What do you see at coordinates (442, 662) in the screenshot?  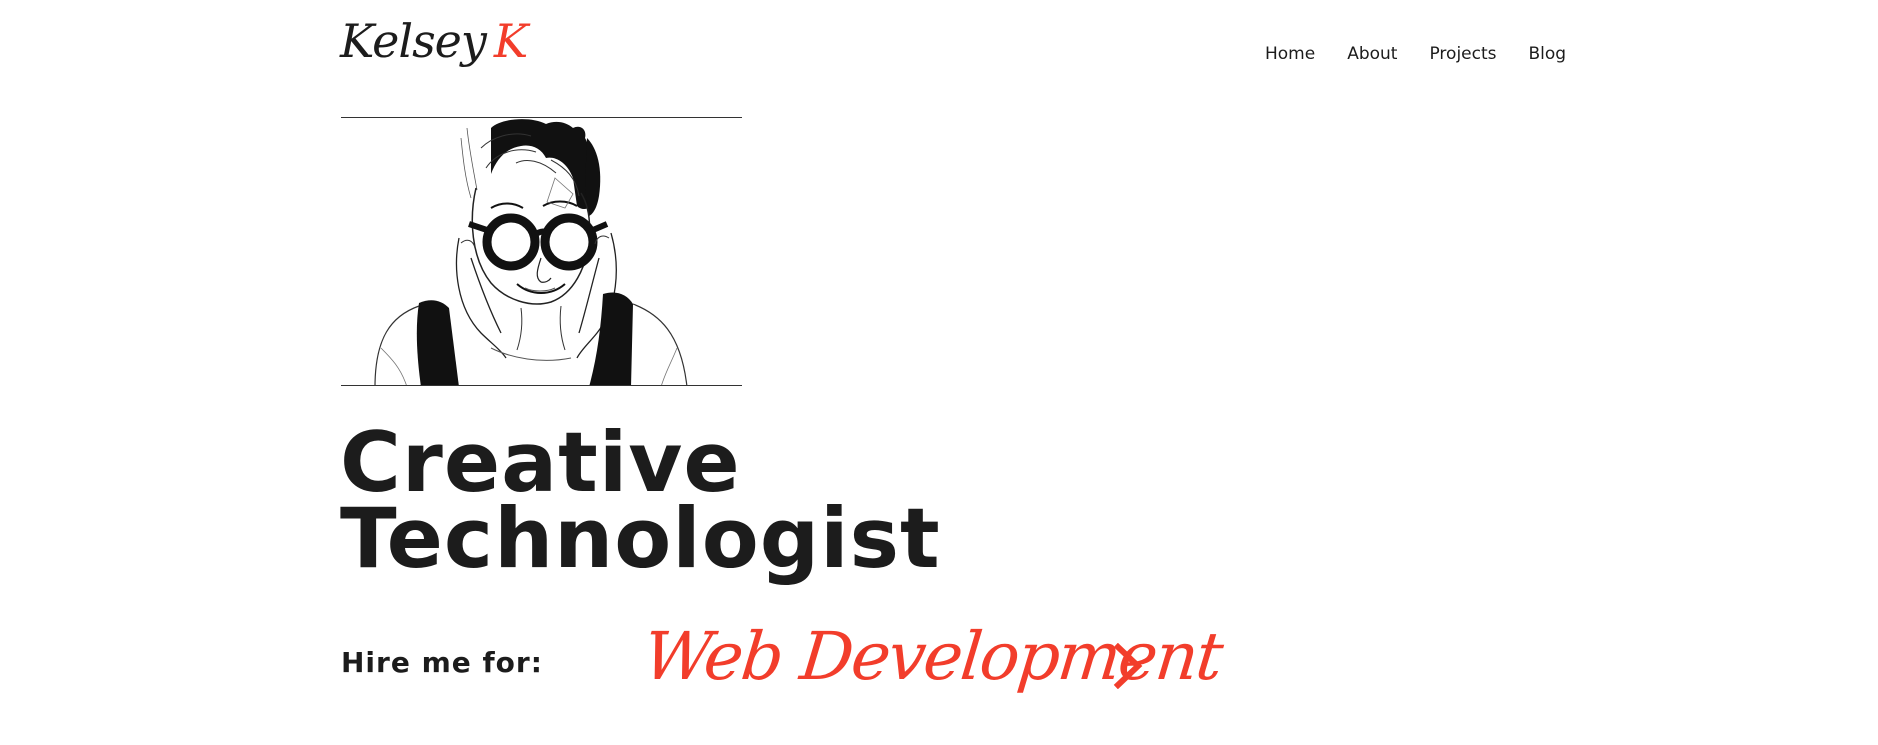 I see `hire-label: Hire me for:` at bounding box center [442, 662].